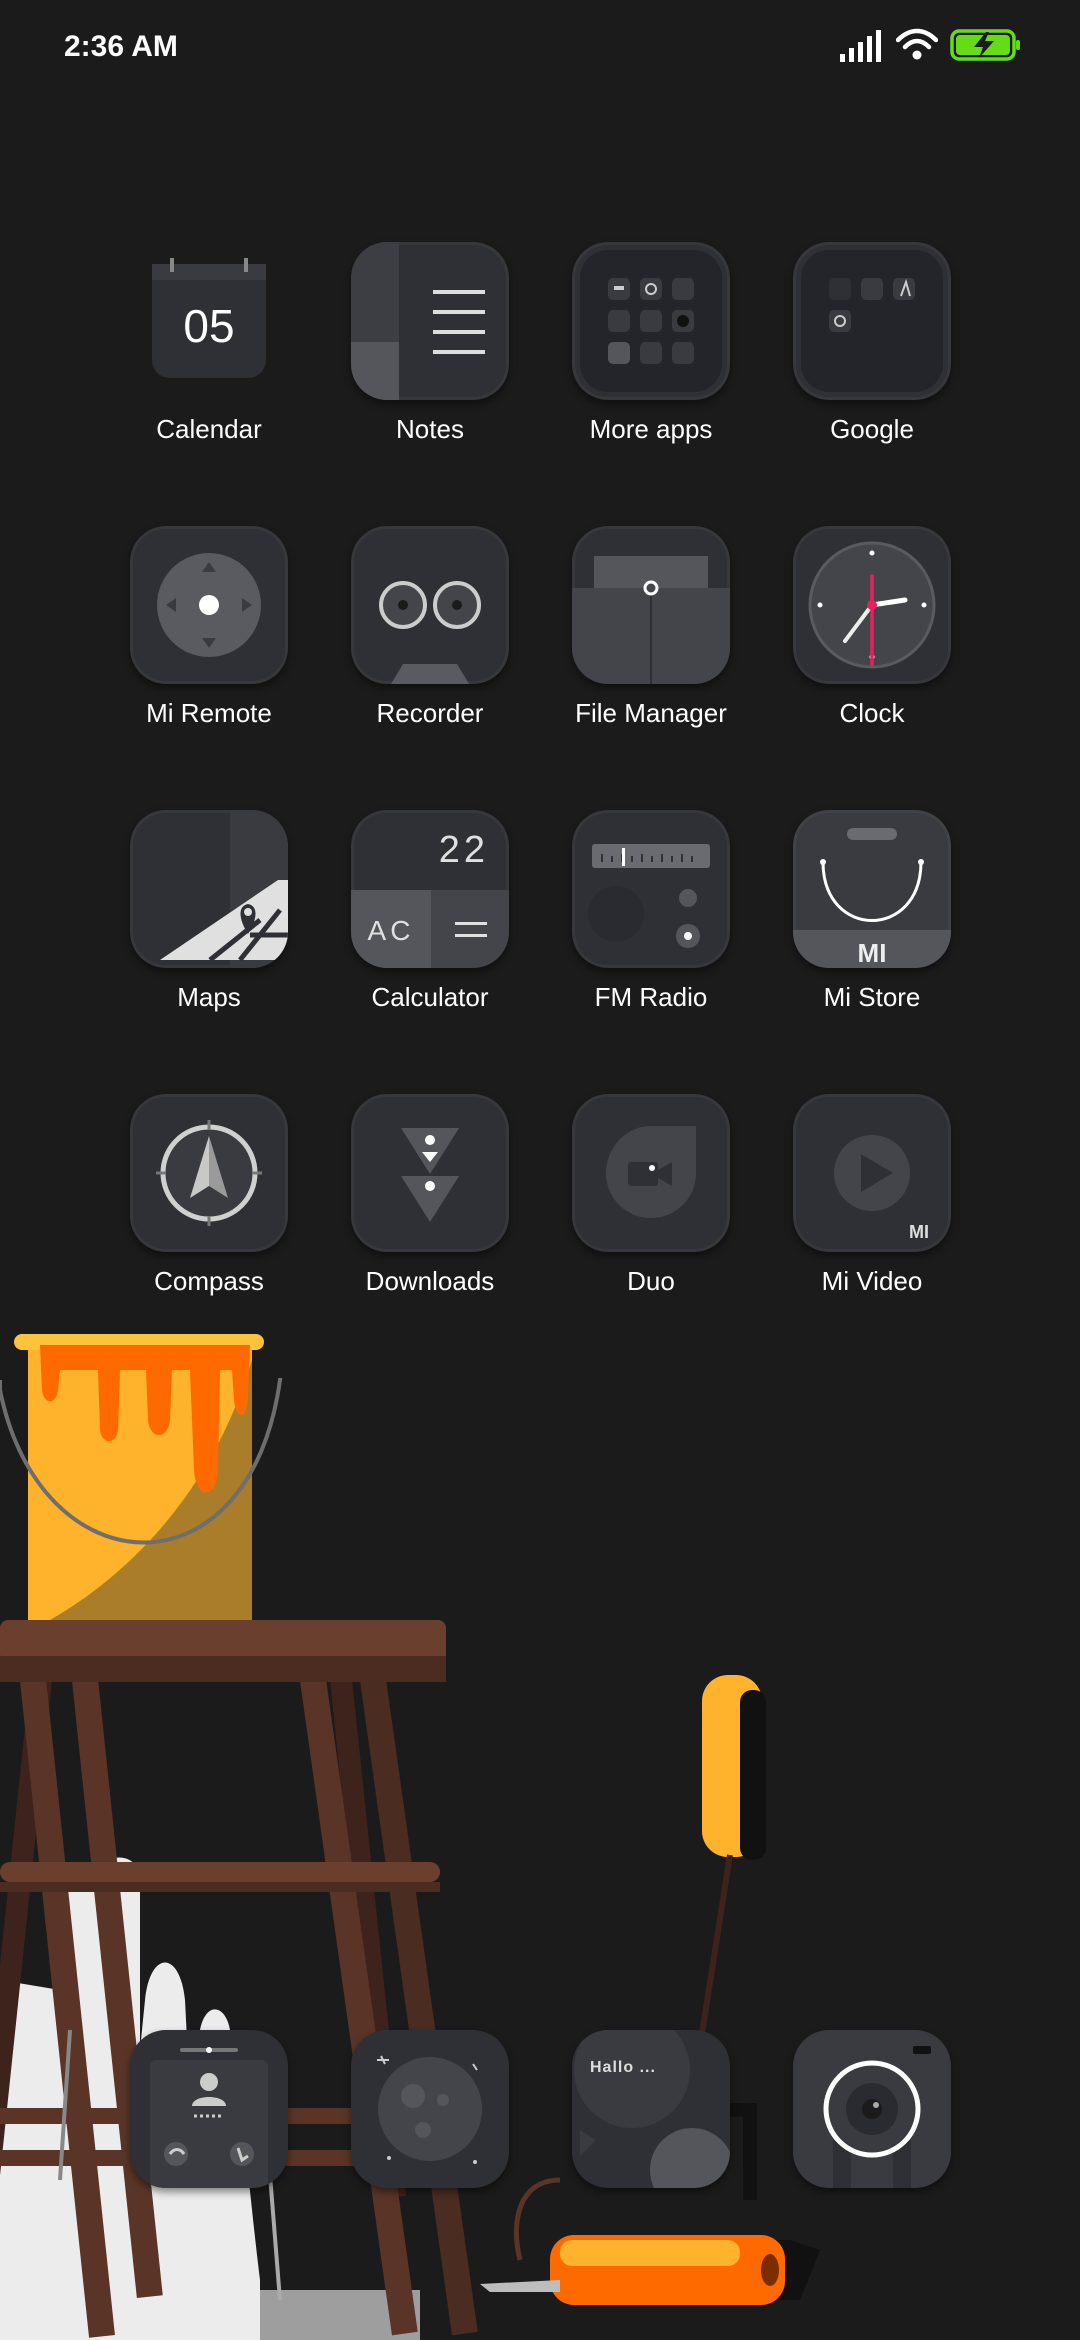 This screenshot has width=1080, height=2340. I want to click on app-mi-remote: Mi Remote, so click(209, 646).